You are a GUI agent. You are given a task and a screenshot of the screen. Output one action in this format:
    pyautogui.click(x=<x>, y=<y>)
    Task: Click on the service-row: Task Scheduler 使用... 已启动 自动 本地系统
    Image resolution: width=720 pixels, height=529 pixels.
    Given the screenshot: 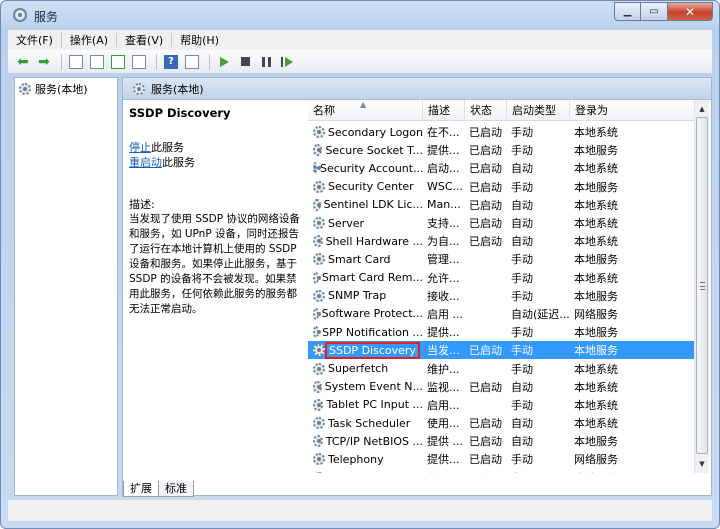 What is the action you would take?
    pyautogui.click(x=501, y=423)
    